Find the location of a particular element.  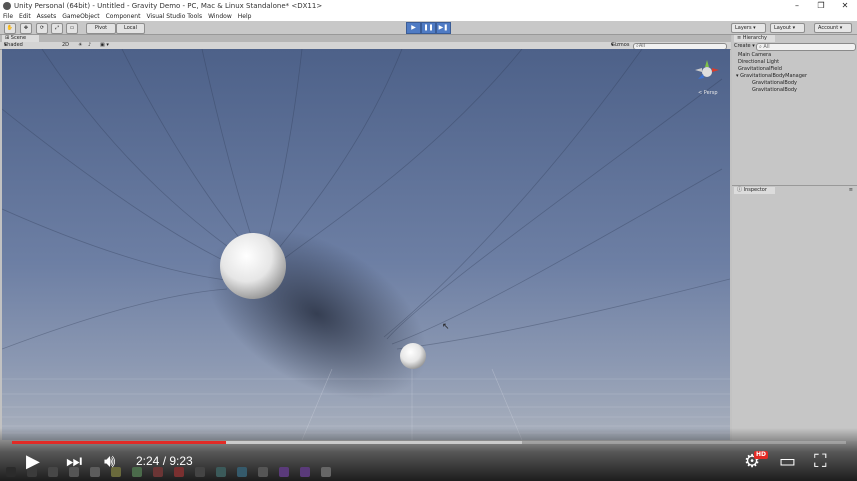

gravitational-body-large is located at coordinates (253, 266).